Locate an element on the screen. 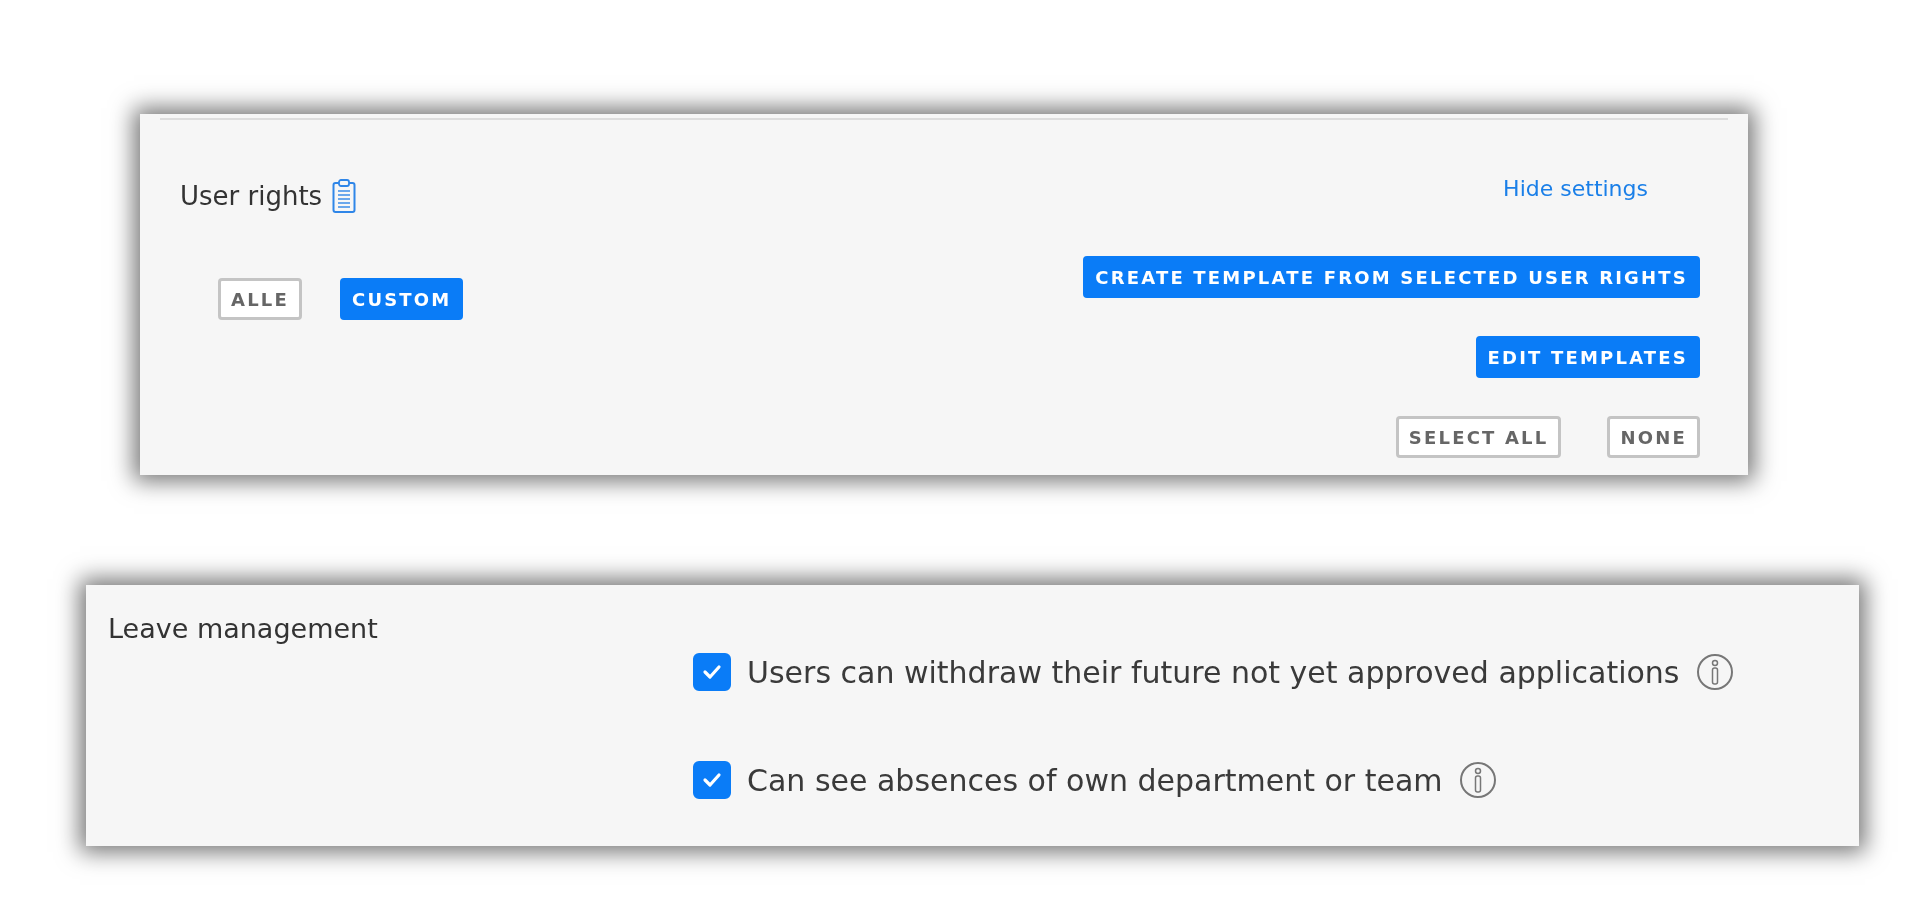 This screenshot has height=919, width=1920. section-title: Leave management is located at coordinates (243, 629).